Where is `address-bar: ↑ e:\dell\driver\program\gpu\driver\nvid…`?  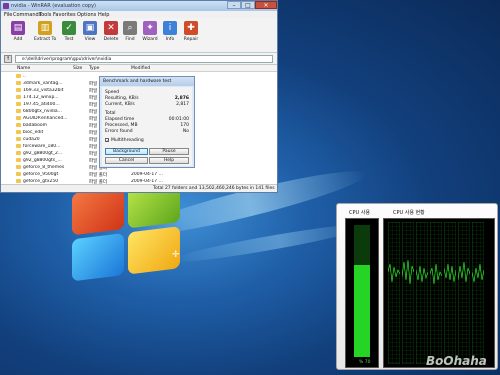
address-bar: ↑ e:\dell\driver\program\gpu\driver\nvid… is located at coordinates (139, 59).